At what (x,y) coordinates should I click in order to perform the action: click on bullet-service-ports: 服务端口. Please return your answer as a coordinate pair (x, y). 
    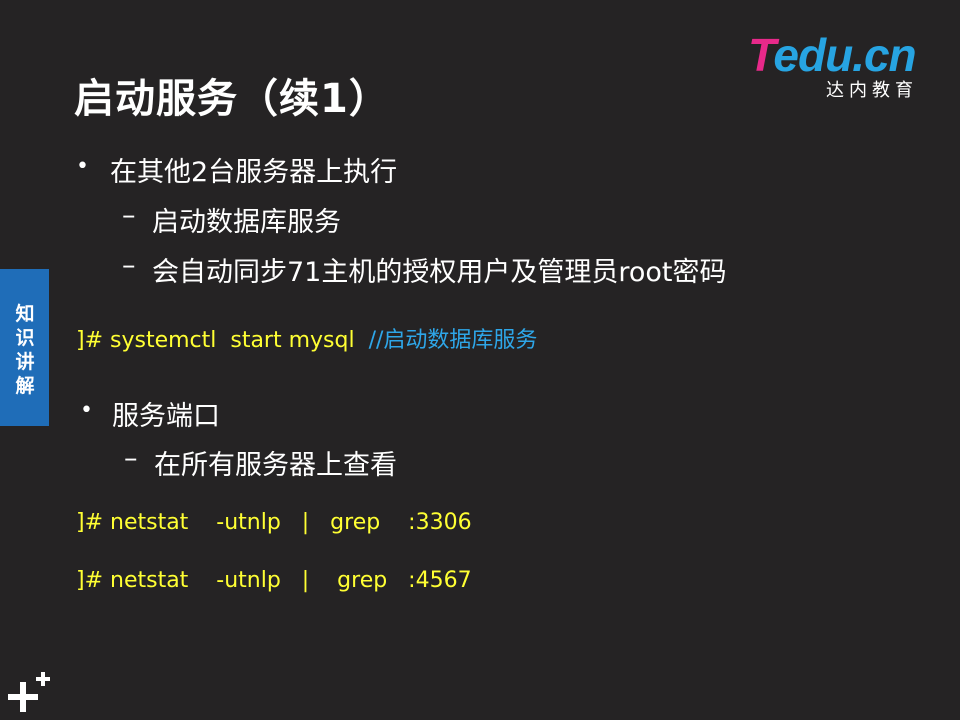
    Looking at the image, I should click on (166, 416).